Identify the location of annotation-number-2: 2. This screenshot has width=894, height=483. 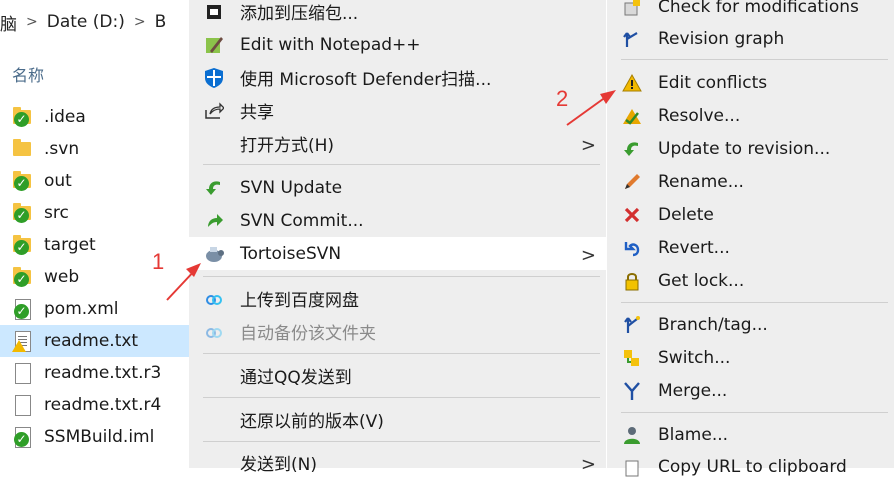
(562, 98).